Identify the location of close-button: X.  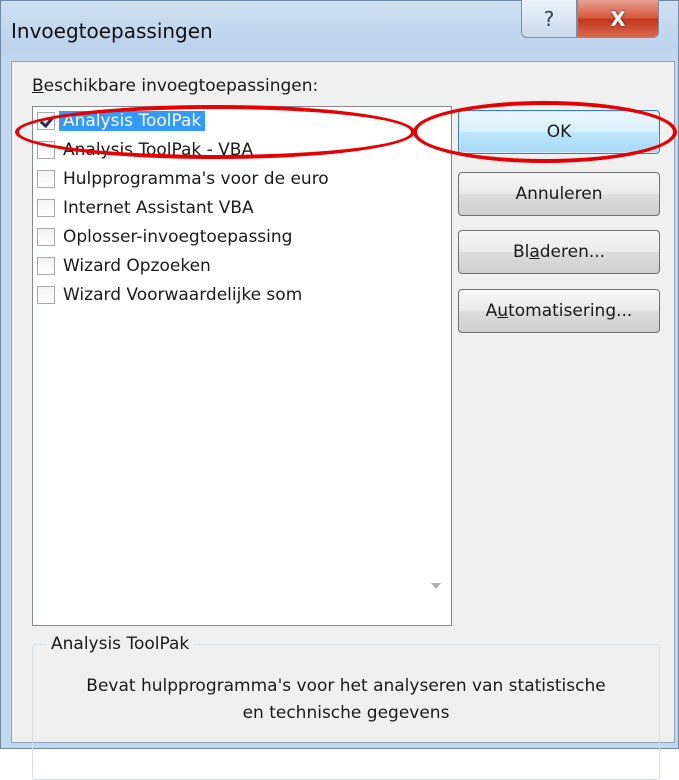
(618, 19).